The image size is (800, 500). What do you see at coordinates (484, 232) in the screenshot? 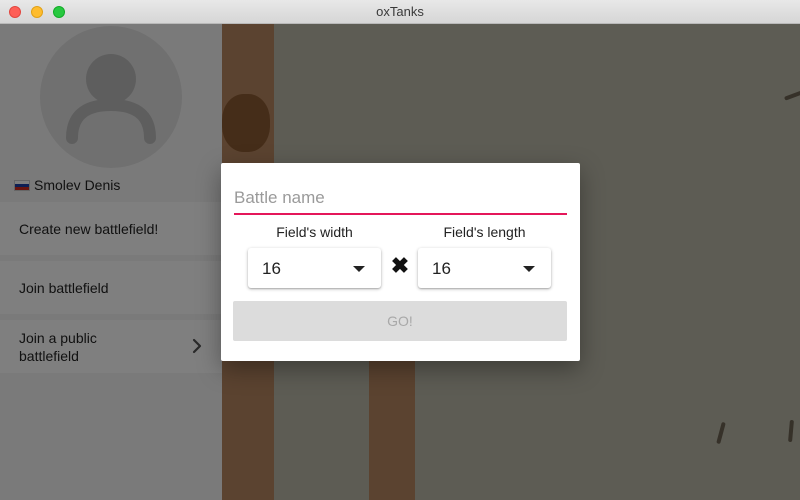
I see `field-length-label: Field's length` at bounding box center [484, 232].